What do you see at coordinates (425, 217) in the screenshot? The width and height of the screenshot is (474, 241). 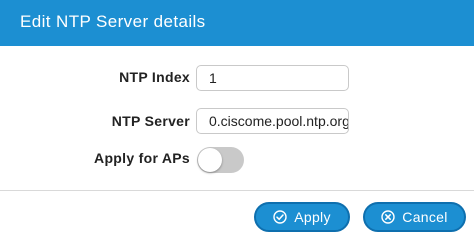 I see `cancel-button-label: Cancel` at bounding box center [425, 217].